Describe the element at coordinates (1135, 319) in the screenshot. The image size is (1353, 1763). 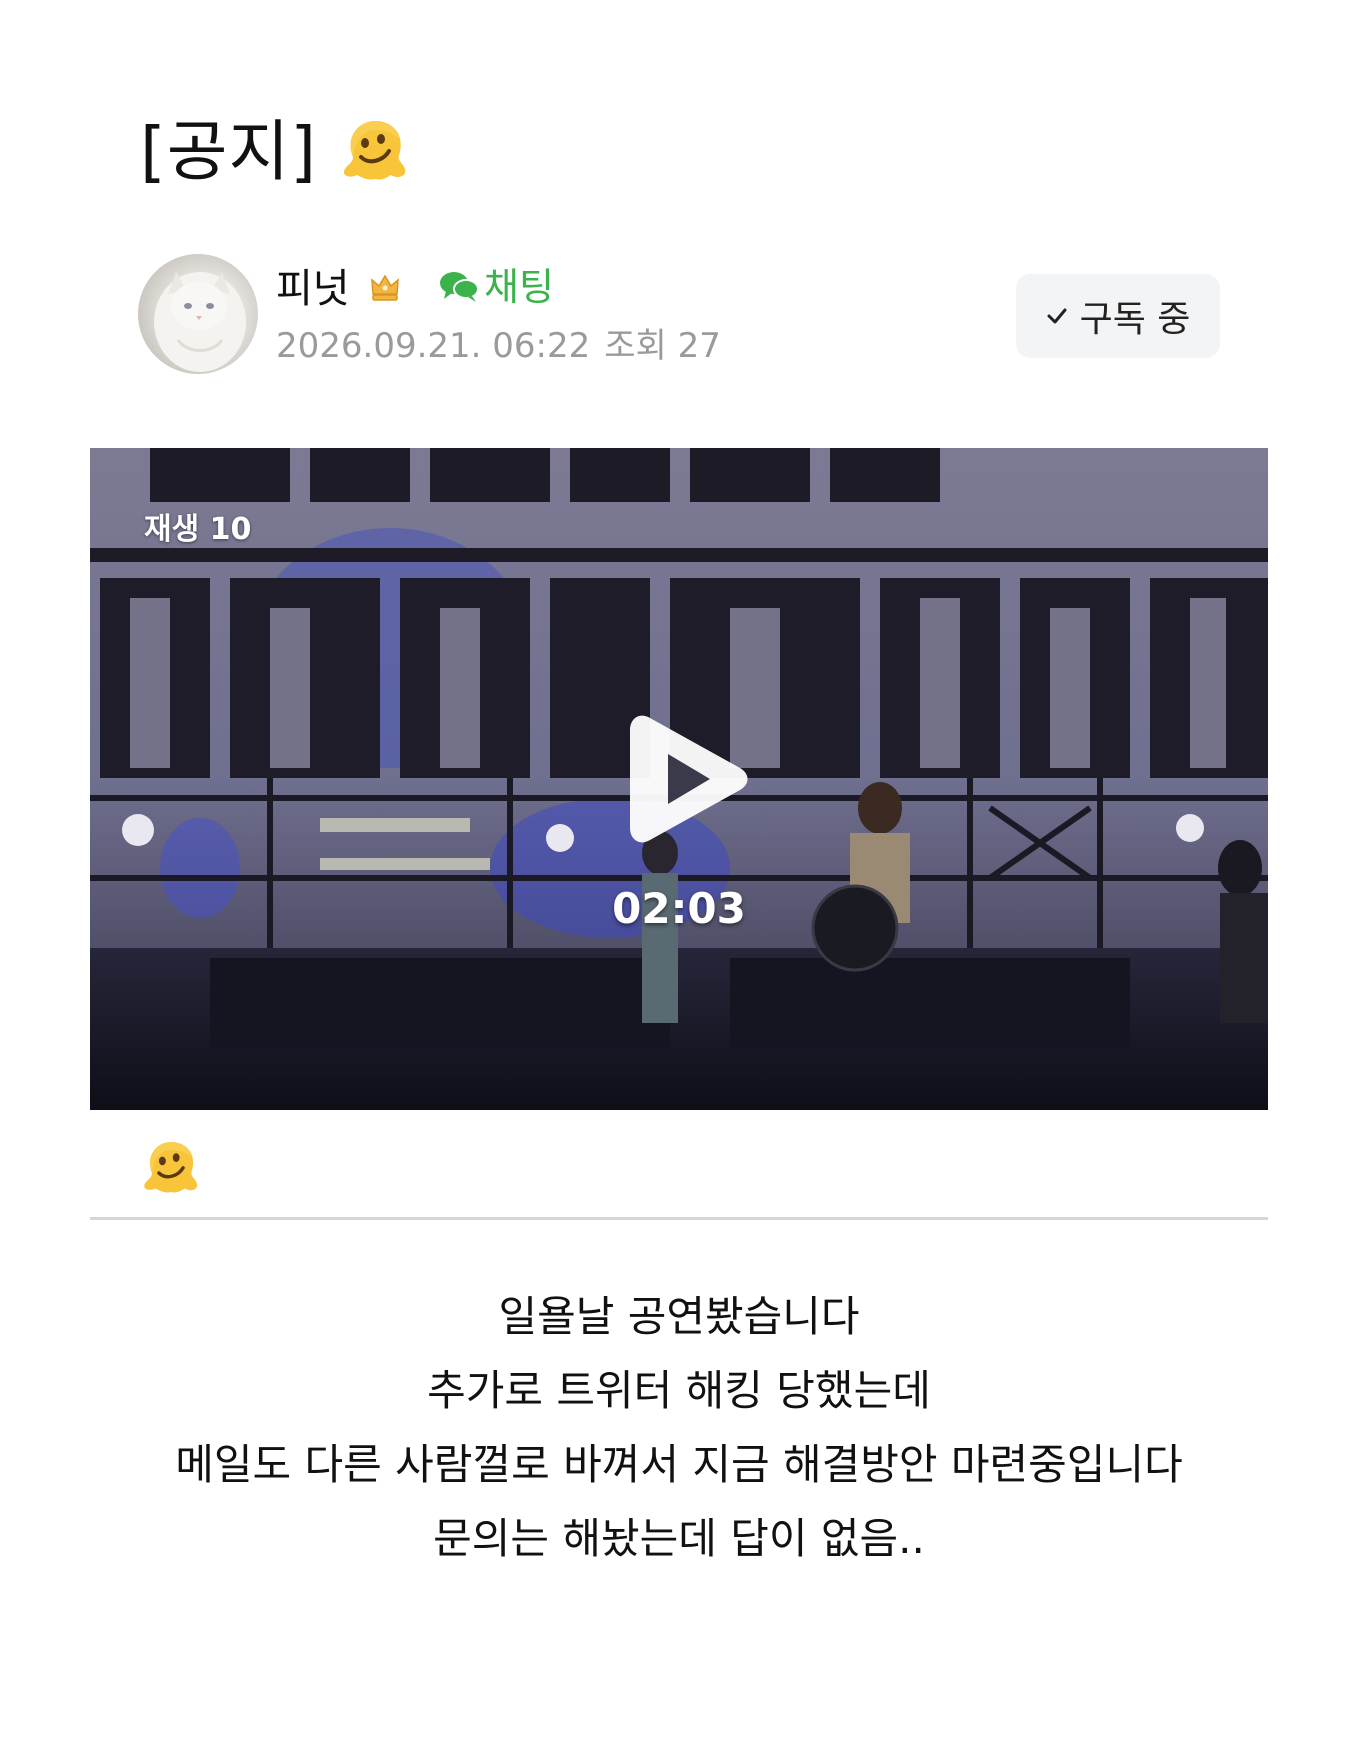
I see `subscribe-label: 구독 중` at that location.